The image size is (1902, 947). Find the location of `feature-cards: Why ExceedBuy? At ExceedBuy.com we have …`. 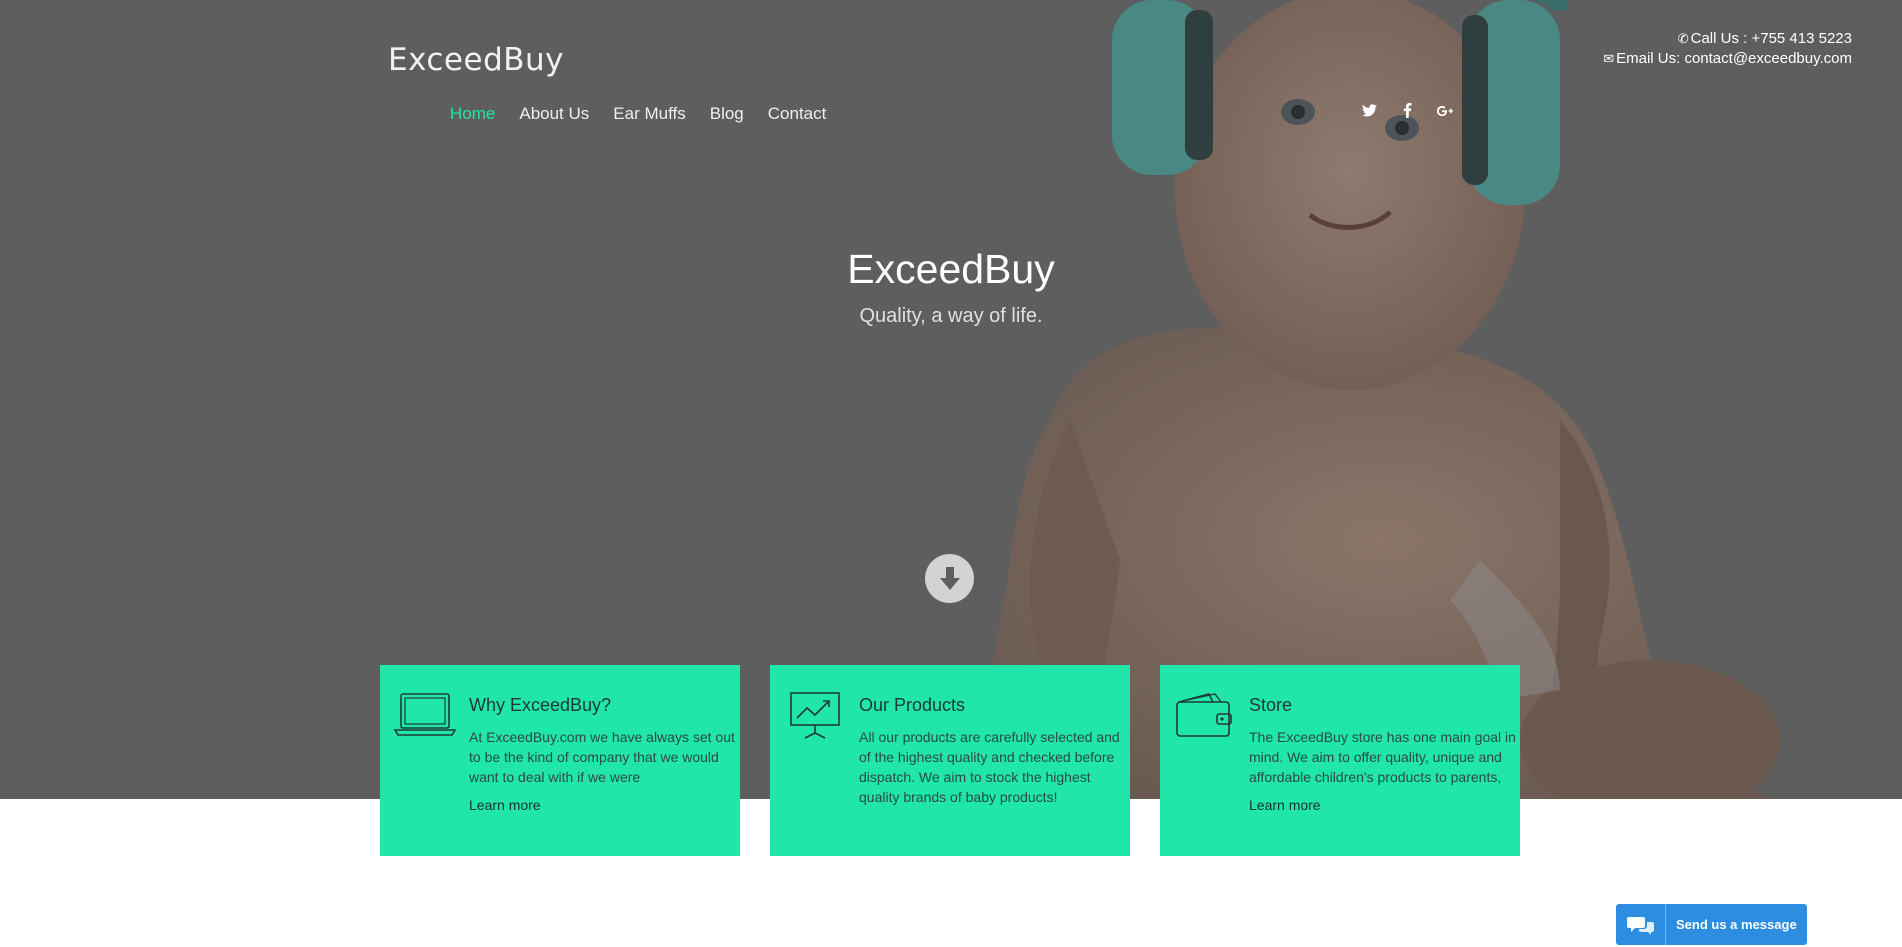

feature-cards: Why ExceedBuy? At ExceedBuy.com we have … is located at coordinates (950, 760).